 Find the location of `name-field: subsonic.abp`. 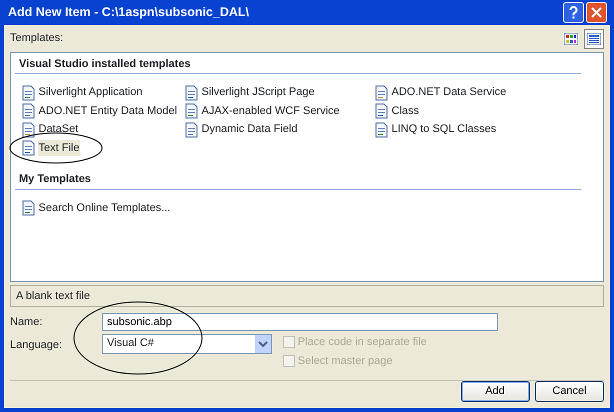

name-field: subsonic.abp is located at coordinates (300, 321).